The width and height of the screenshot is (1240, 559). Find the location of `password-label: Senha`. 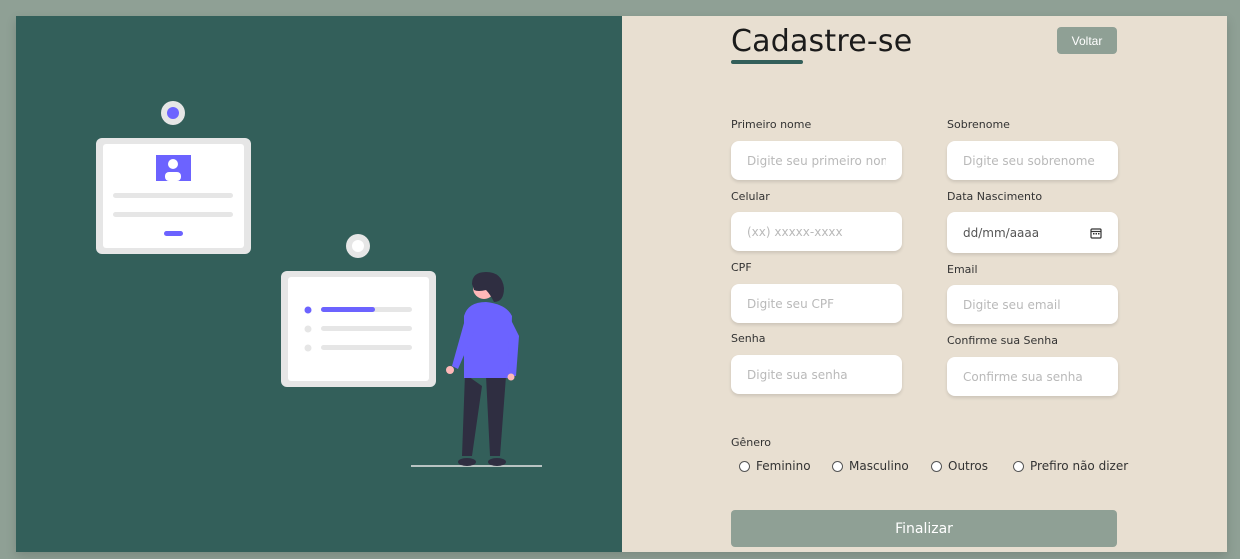

password-label: Senha is located at coordinates (748, 338).